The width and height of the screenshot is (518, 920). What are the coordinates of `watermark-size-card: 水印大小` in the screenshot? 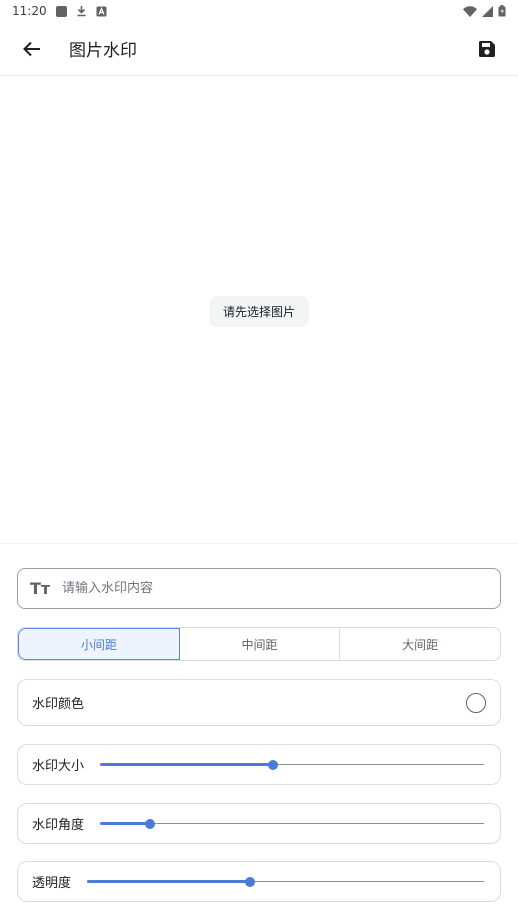 It's located at (259, 764).